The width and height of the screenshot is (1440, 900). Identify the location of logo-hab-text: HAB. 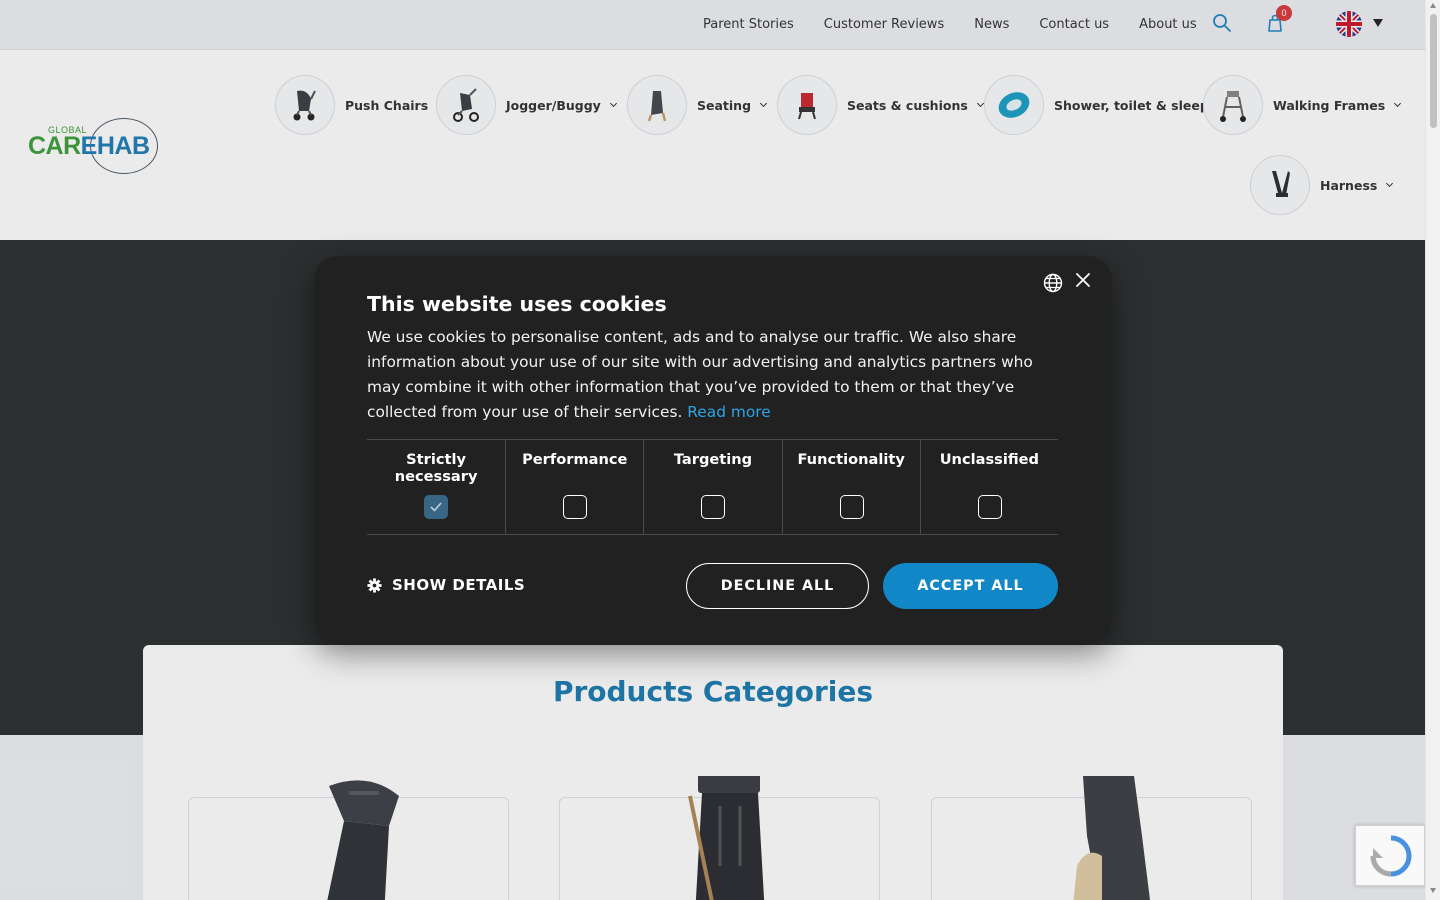
(123, 146).